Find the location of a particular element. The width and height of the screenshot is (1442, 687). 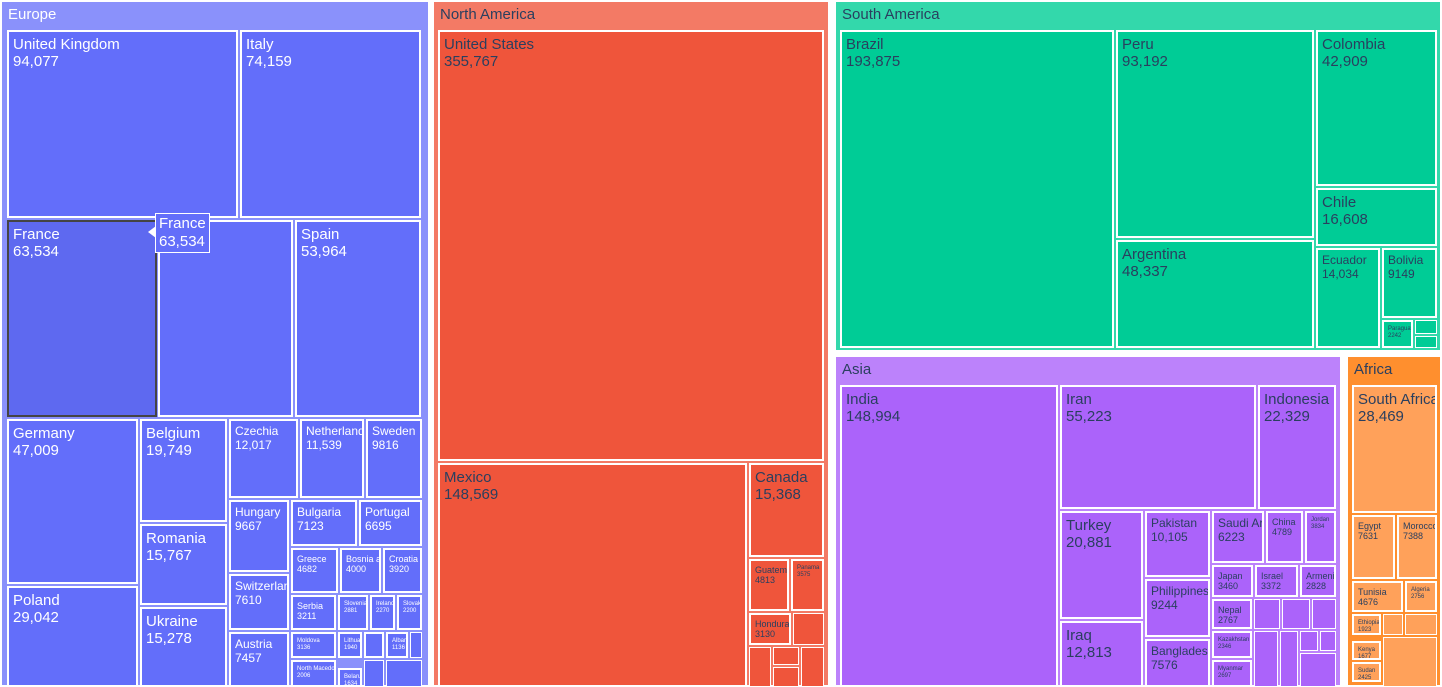

leaf-tile-japan: Japan 3460 is located at coordinates (1232, 581).